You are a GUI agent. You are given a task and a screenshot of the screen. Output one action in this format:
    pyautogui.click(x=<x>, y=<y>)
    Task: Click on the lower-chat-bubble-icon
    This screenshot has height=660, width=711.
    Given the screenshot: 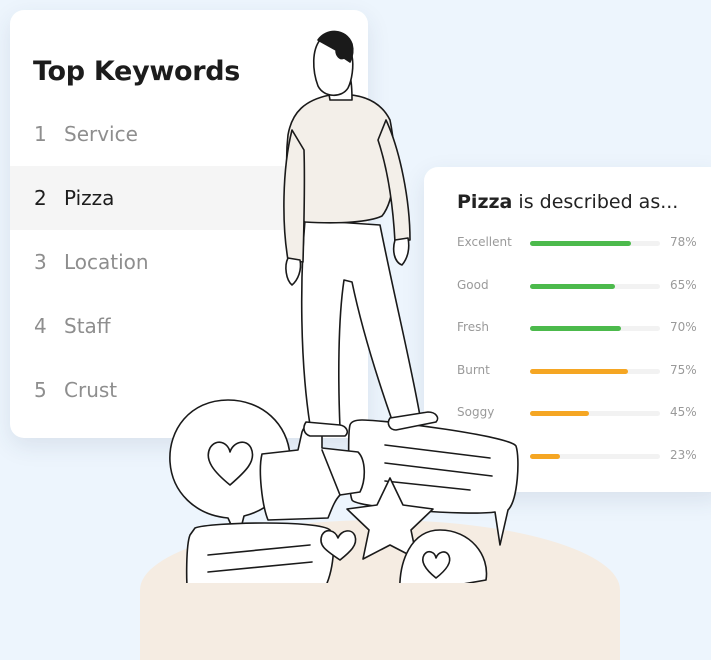 What is the action you would take?
    pyautogui.click(x=259, y=552)
    